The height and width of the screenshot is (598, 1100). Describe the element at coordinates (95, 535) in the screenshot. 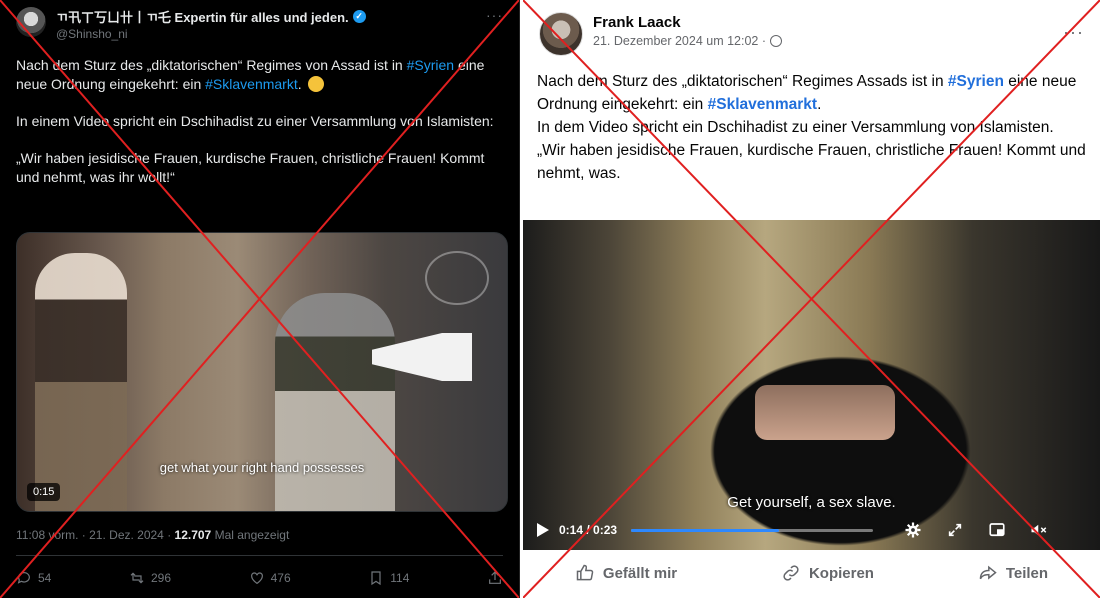

I see `twitter-timestamp: 11:08 vorm. · 21. Dez. 2024 ·` at that location.